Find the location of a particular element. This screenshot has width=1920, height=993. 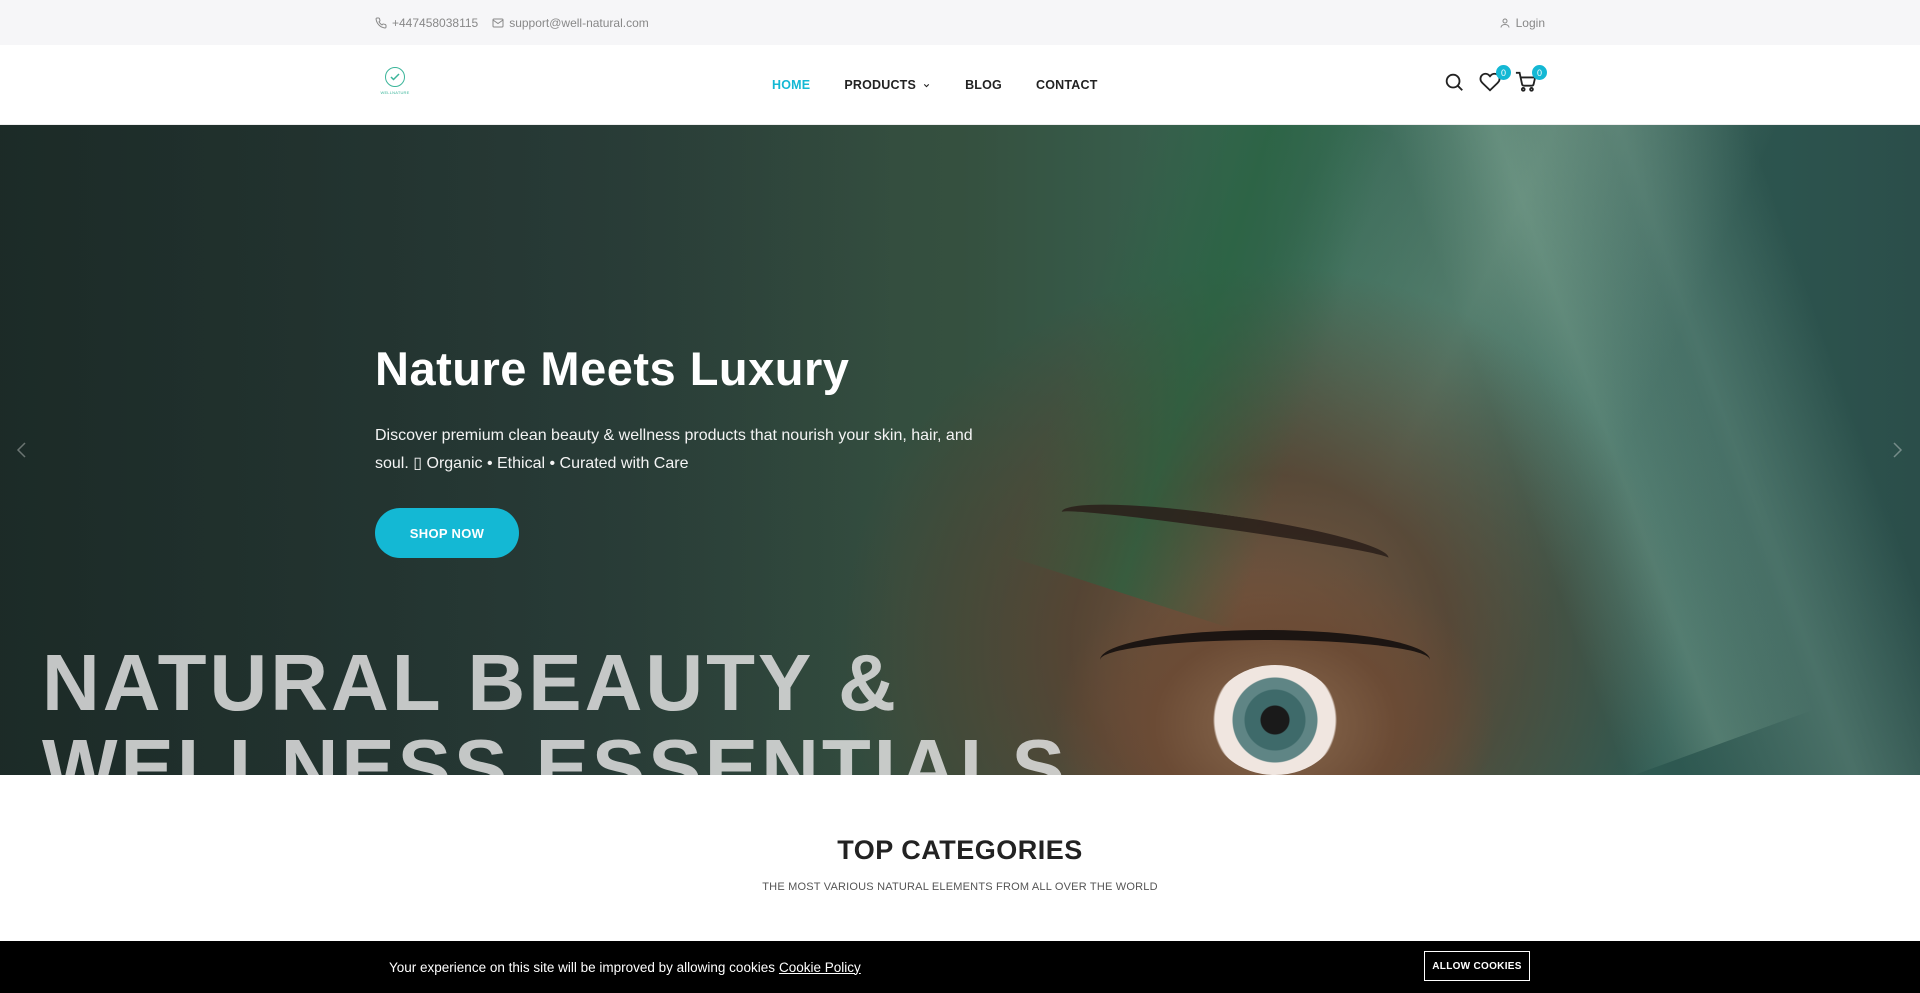

nav-contact: CONTACT is located at coordinates (1067, 85).